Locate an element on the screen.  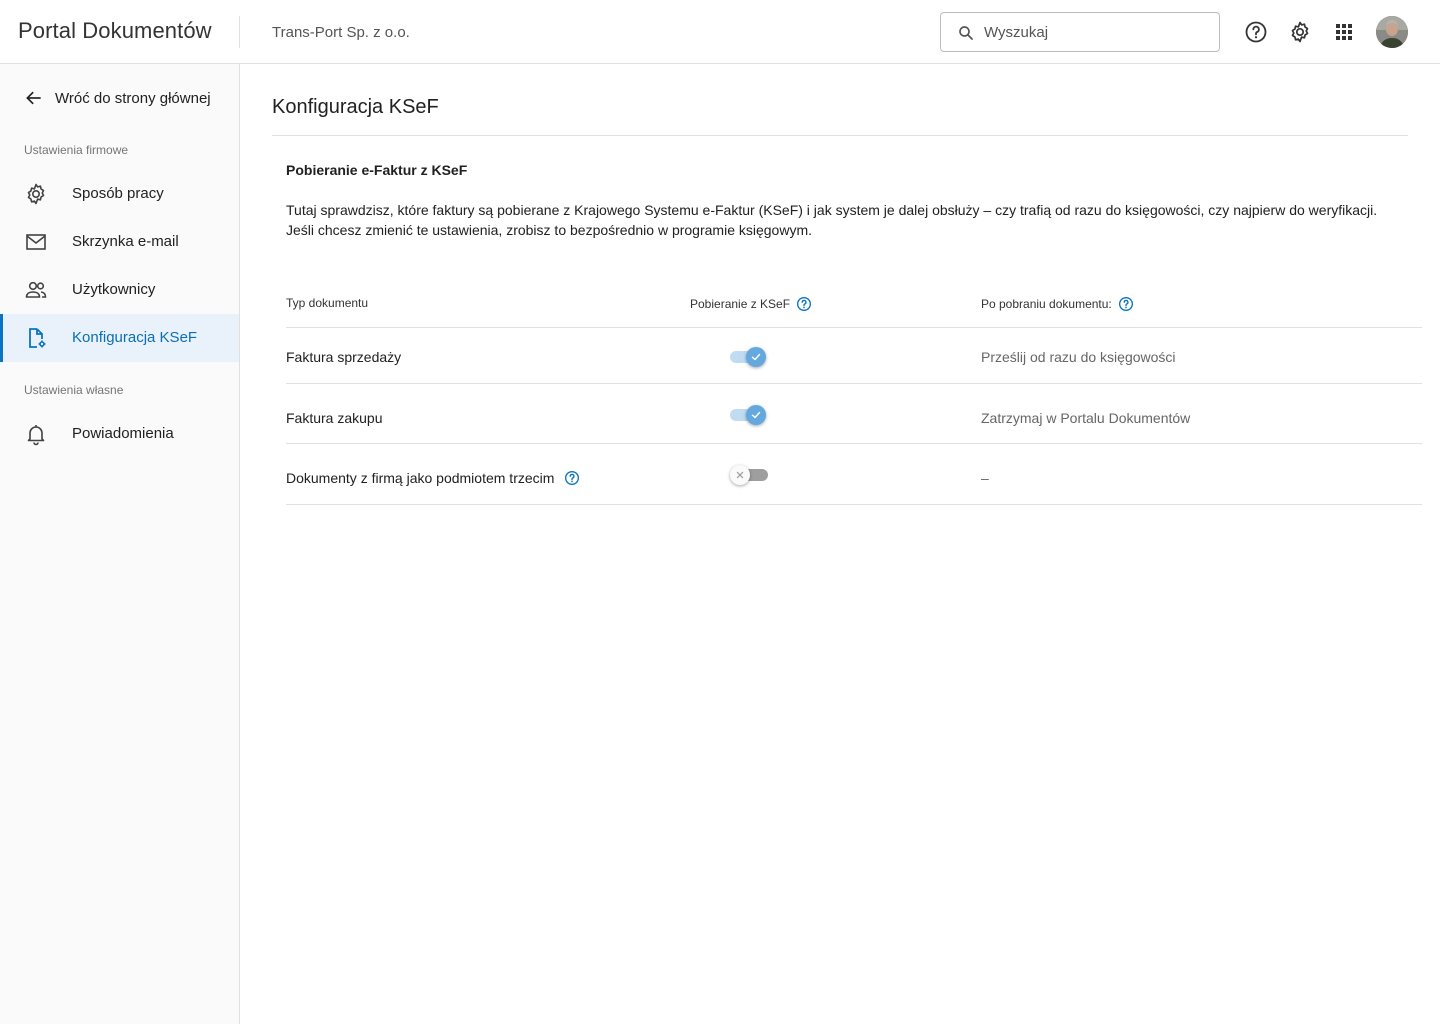
table-row-type: Faktura sprzedaży is located at coordinates (344, 357).